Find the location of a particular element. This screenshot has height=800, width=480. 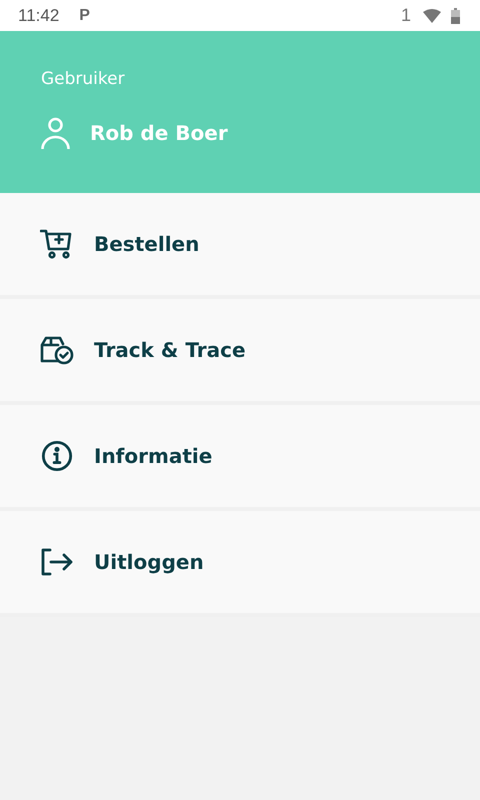

header-label: Gebruiker is located at coordinates (83, 79).